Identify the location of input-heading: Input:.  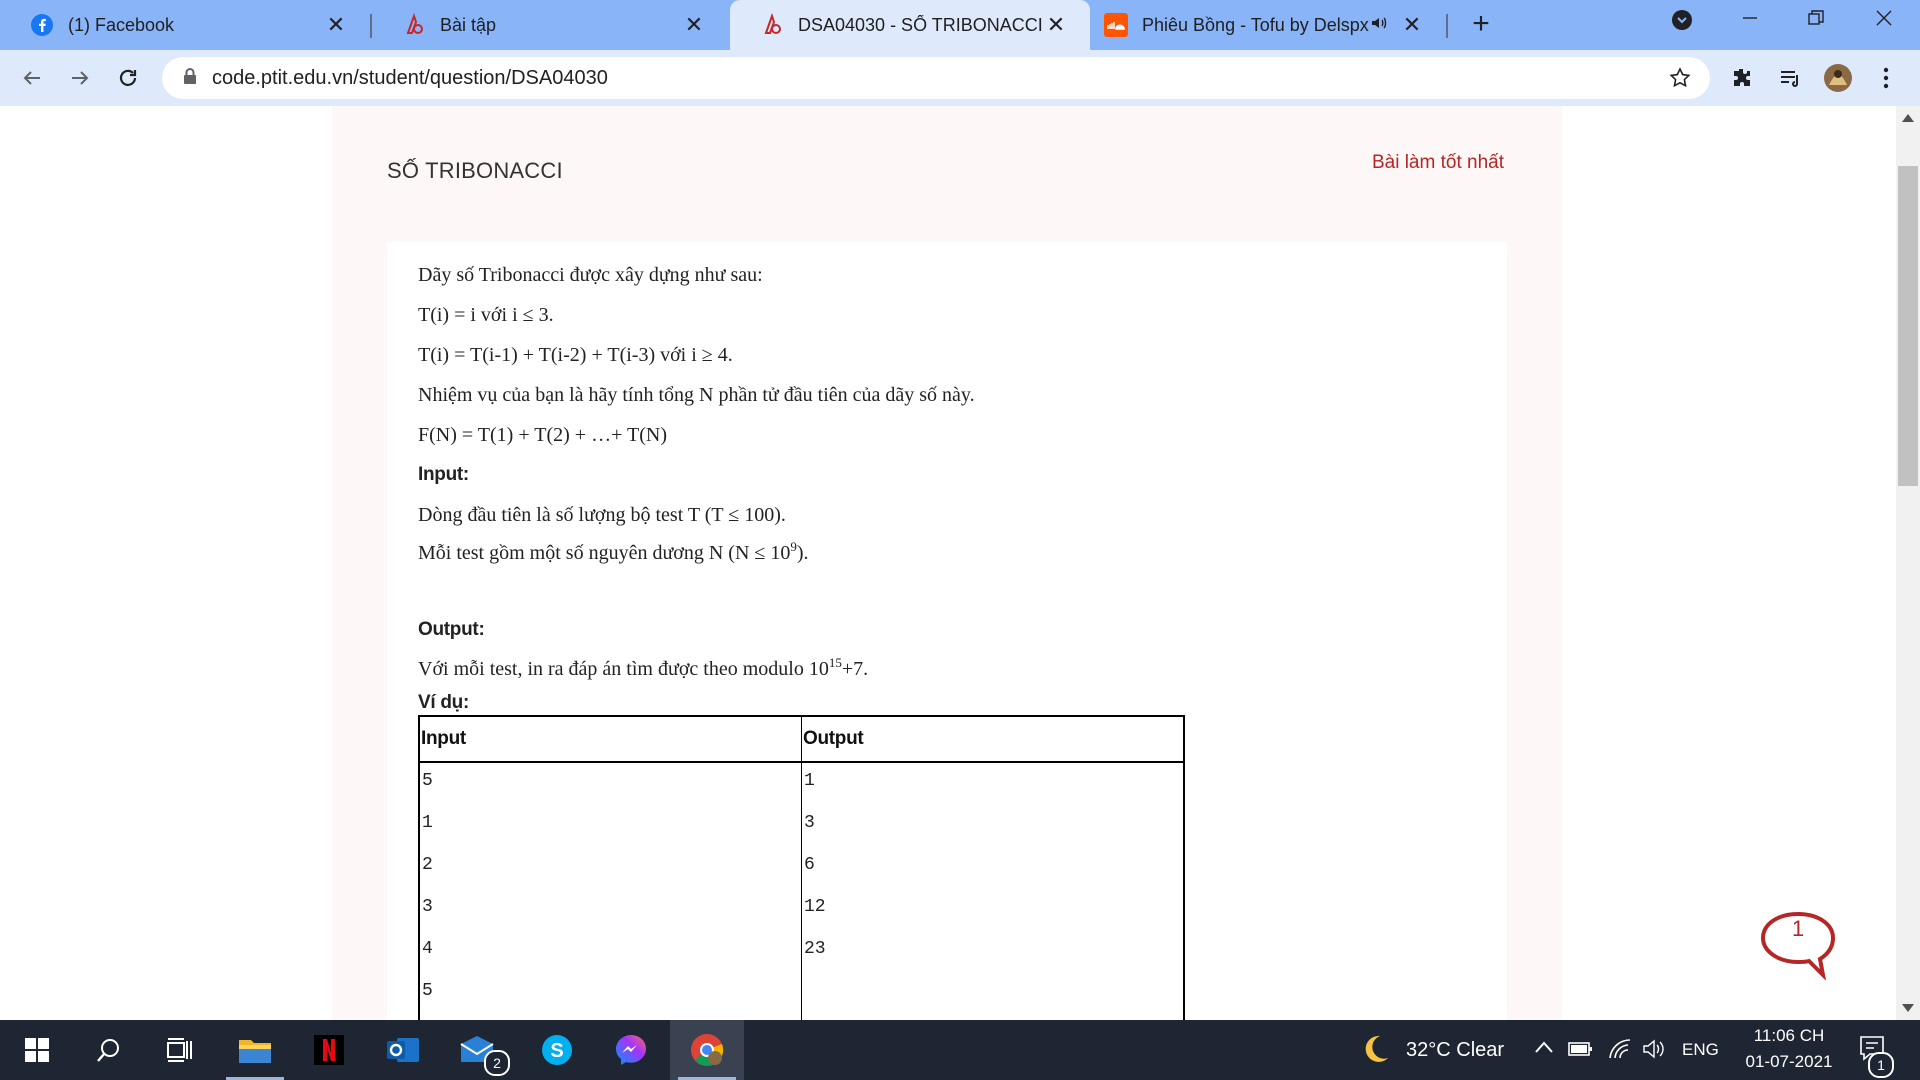
(443, 474).